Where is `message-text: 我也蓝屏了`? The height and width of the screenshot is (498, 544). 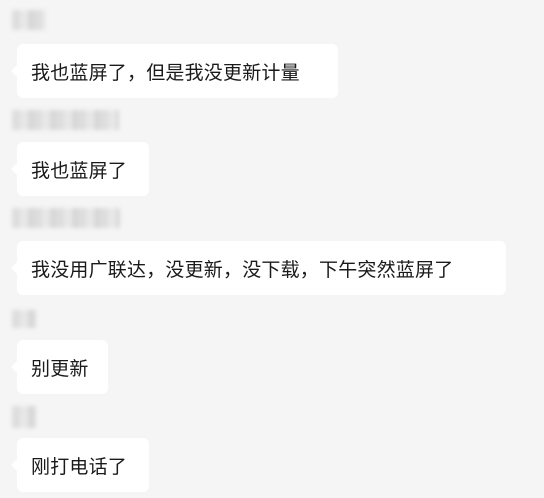 message-text: 我也蓝屏了 is located at coordinates (79, 170).